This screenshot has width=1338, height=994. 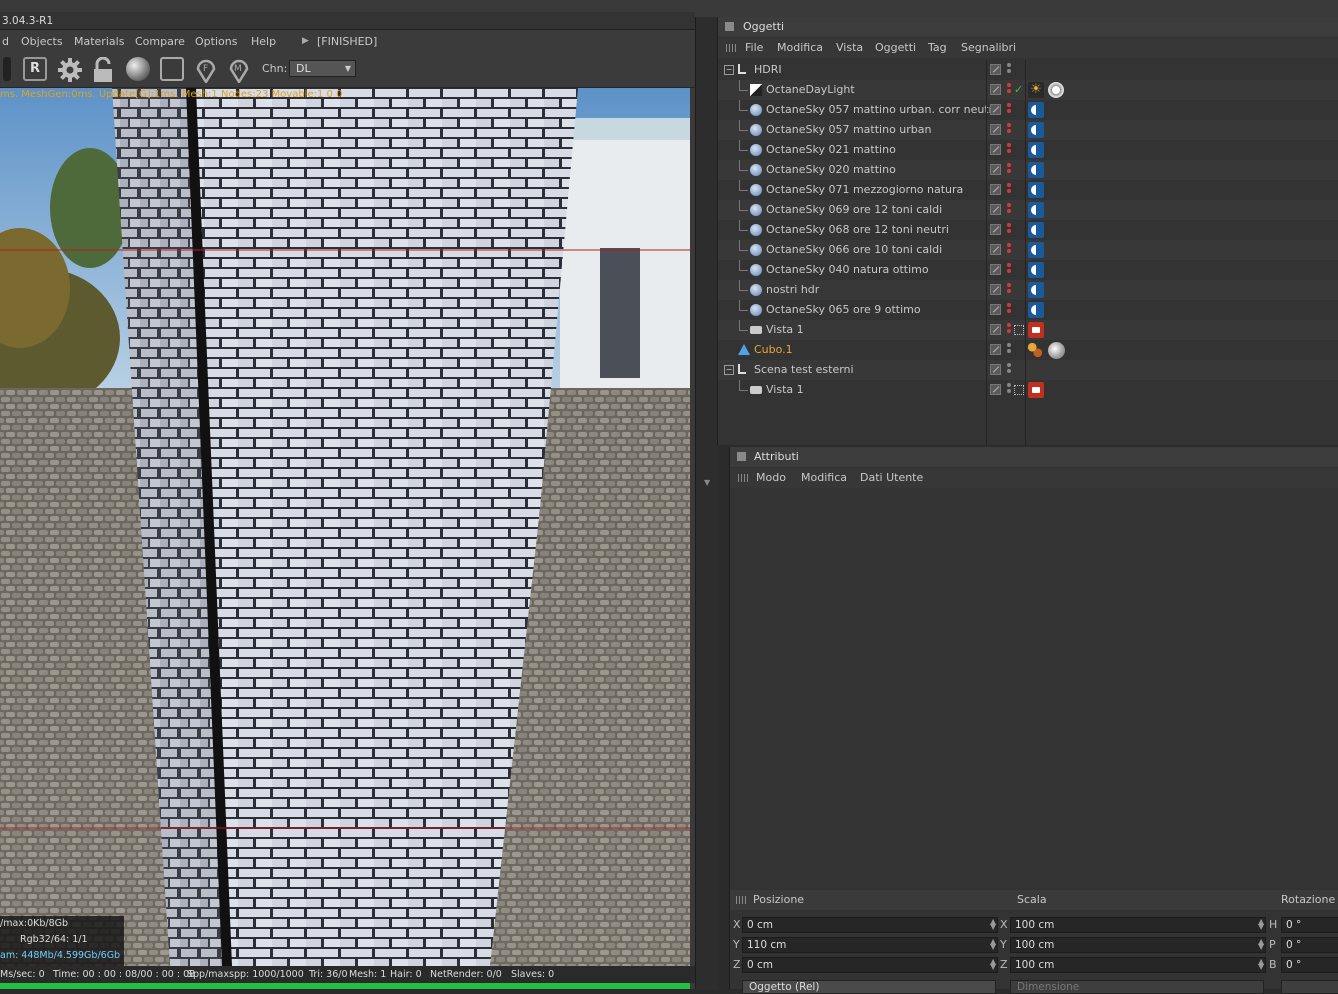 What do you see at coordinates (707, 482) in the screenshot?
I see `collapse-arrow-icon: ▼` at bounding box center [707, 482].